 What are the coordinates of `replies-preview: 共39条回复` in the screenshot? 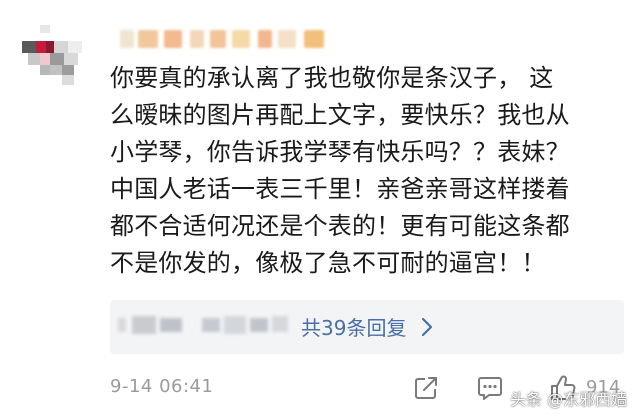 It's located at (367, 327).